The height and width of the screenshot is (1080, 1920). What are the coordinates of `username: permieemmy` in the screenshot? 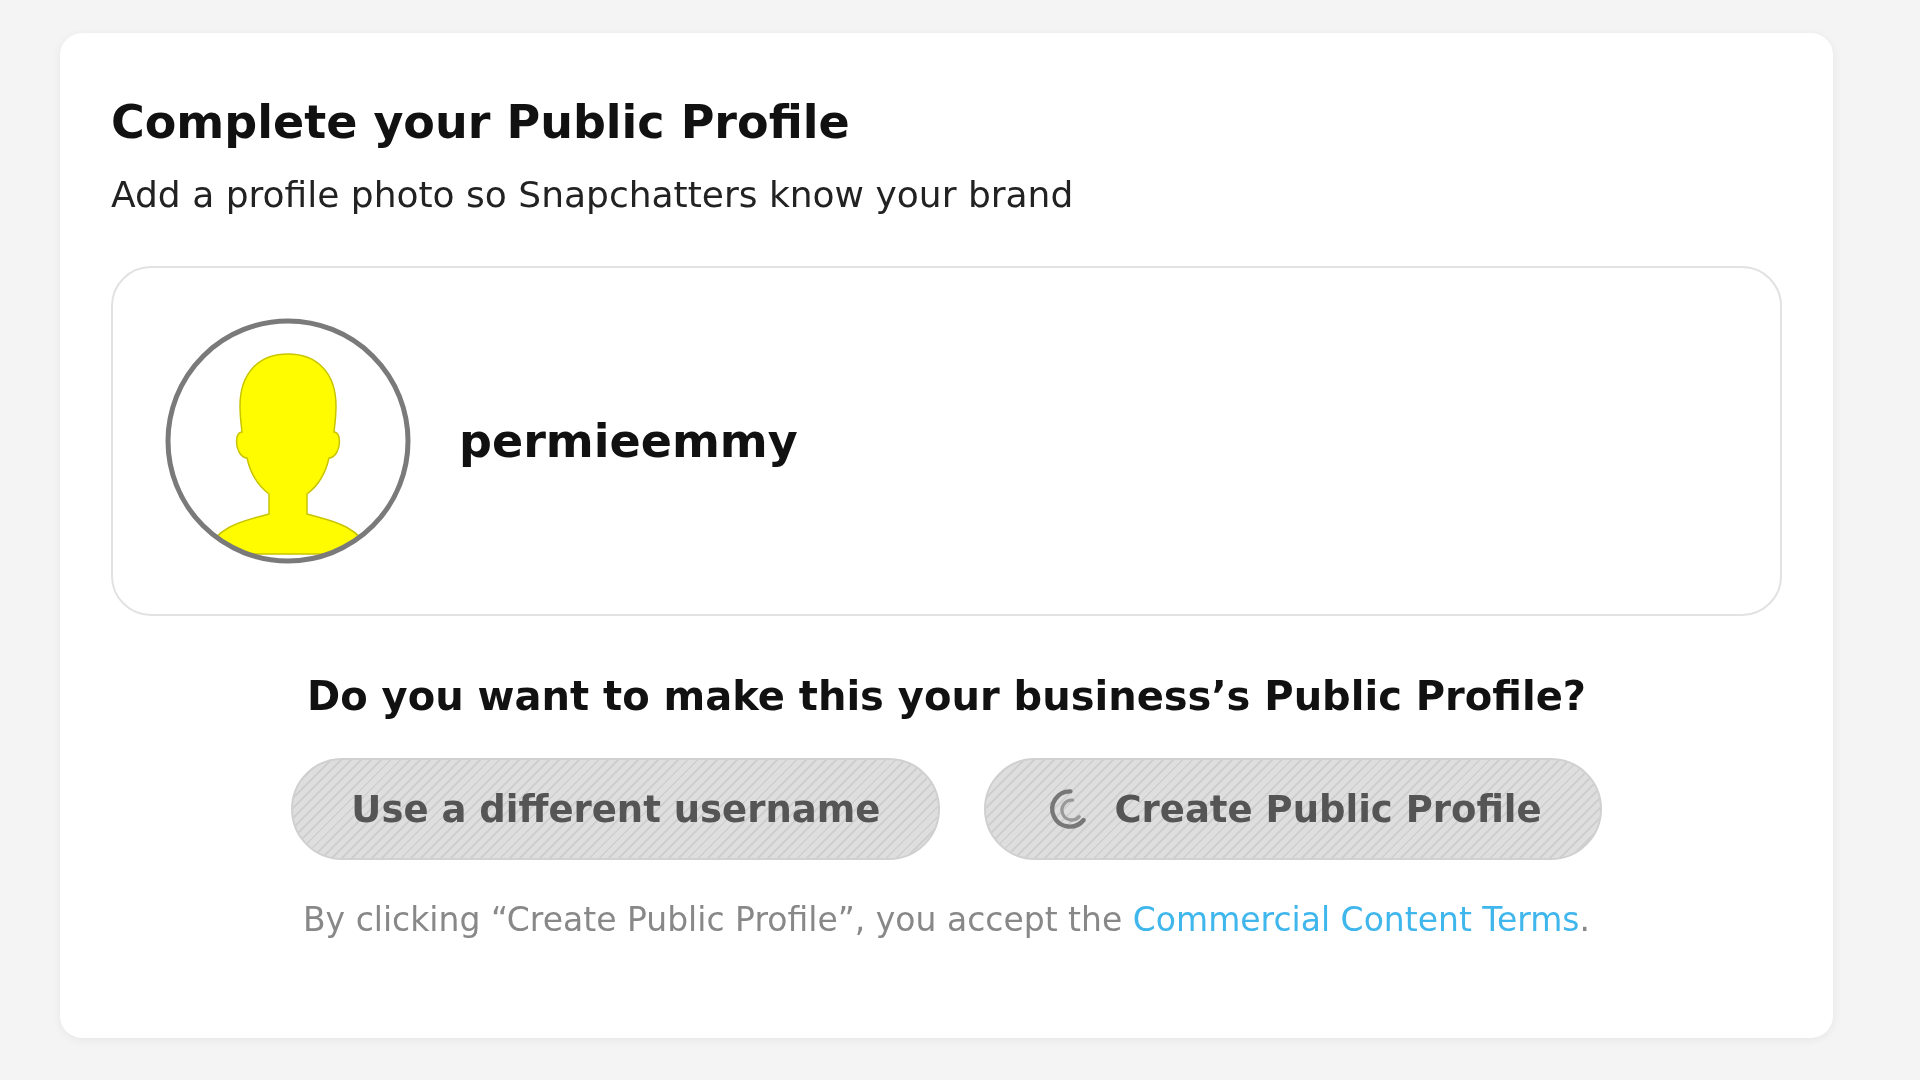 It's located at (628, 441).